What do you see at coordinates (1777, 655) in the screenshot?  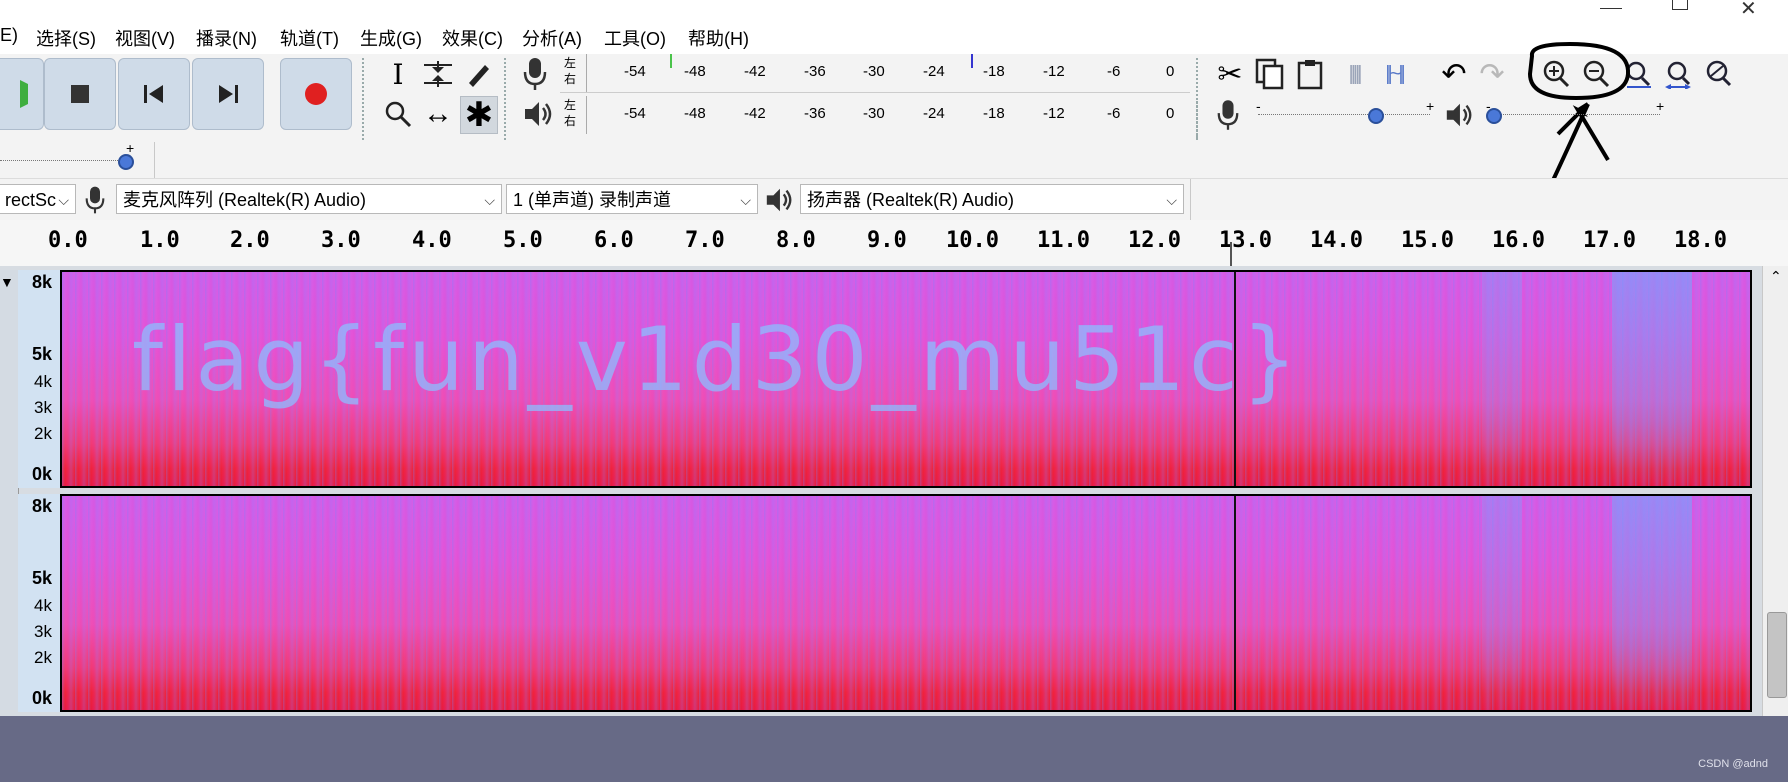 I see `scroll-thumb` at bounding box center [1777, 655].